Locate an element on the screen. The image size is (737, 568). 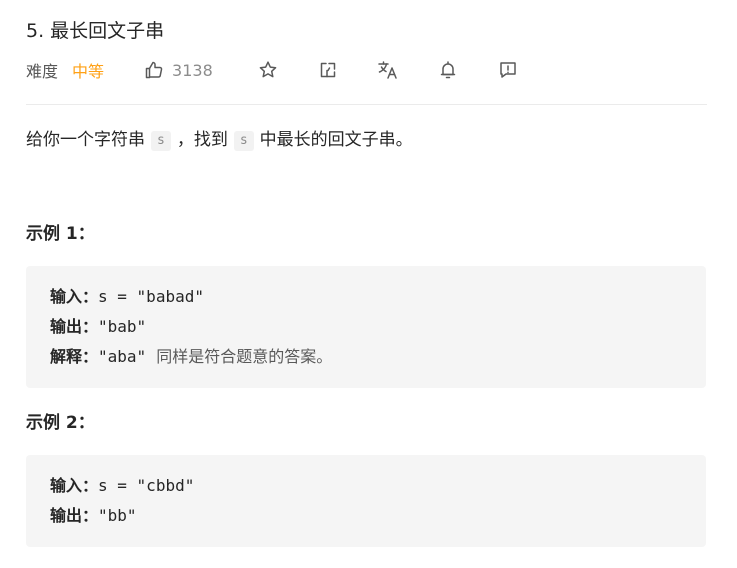
star-icon is located at coordinates (268, 70).